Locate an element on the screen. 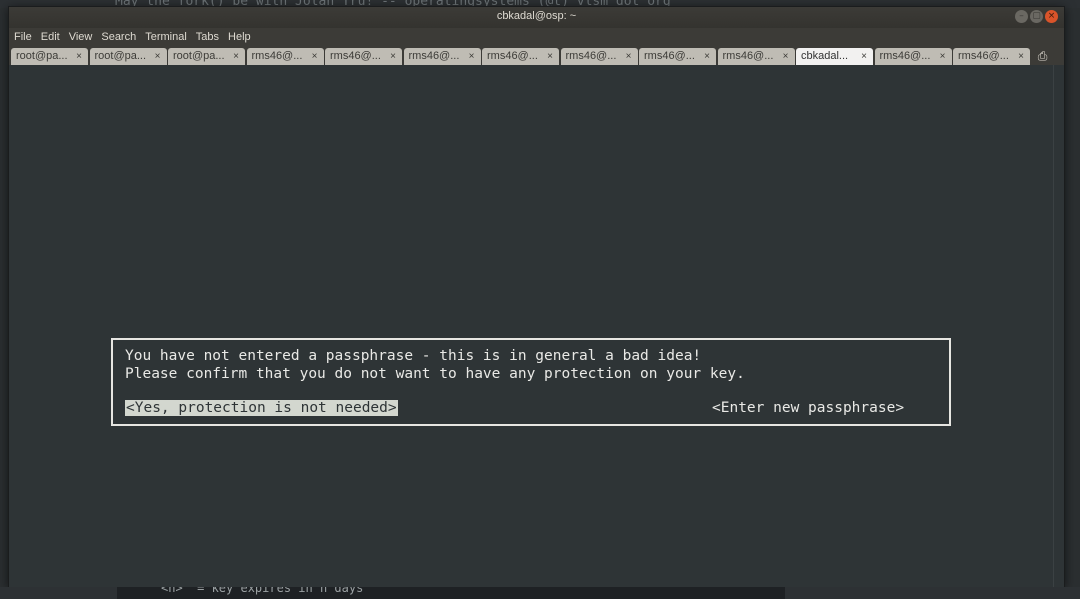 This screenshot has width=1080, height=599. tab-5: rms46@... × is located at coordinates (442, 56).